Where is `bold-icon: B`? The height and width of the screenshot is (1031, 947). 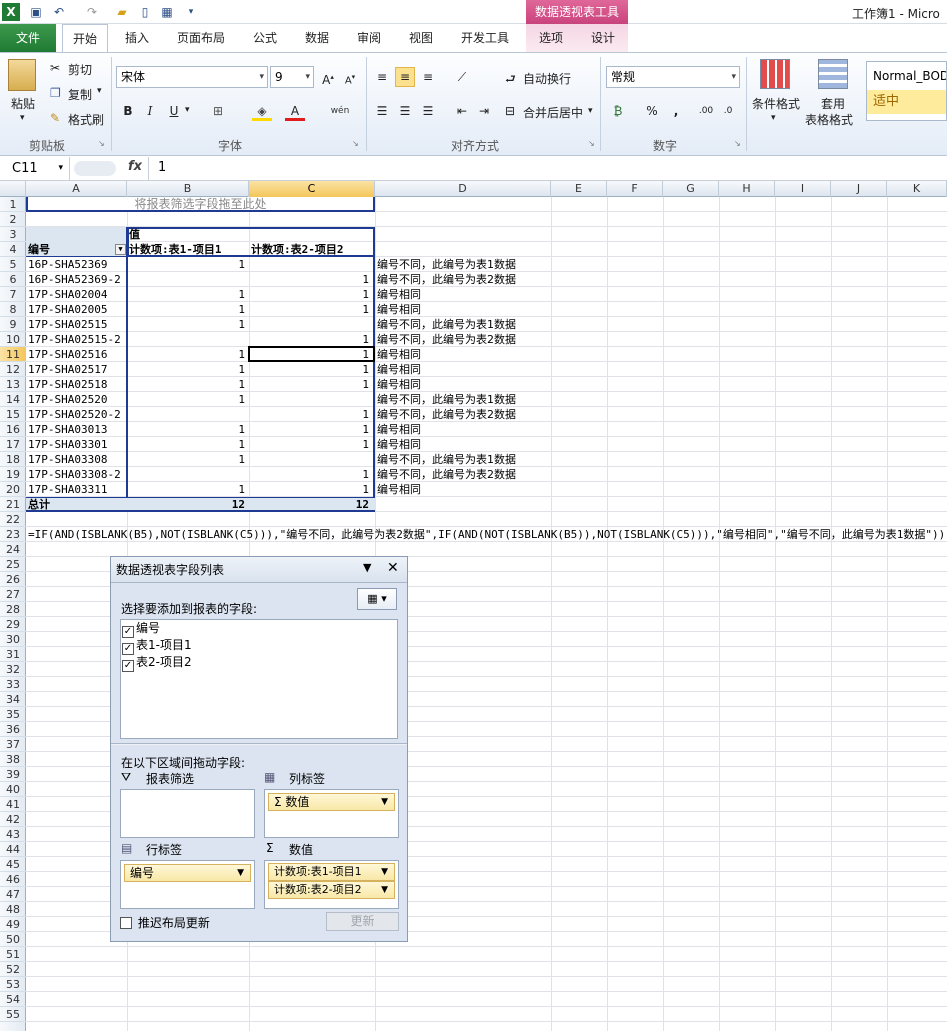 bold-icon: B is located at coordinates (128, 111).